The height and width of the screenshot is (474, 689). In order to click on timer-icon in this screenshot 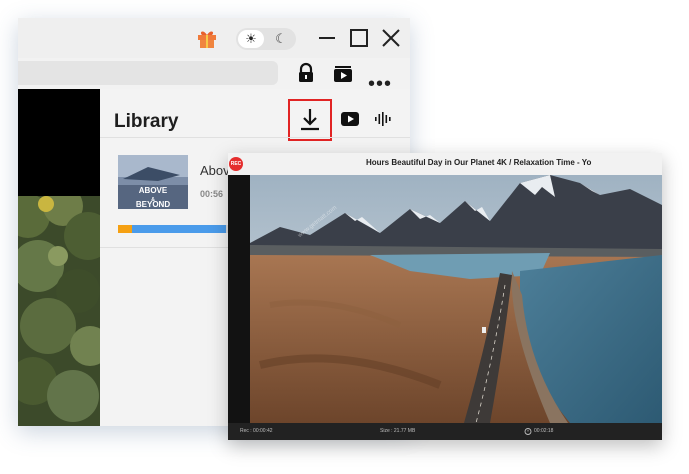, I will do `click(528, 431)`.